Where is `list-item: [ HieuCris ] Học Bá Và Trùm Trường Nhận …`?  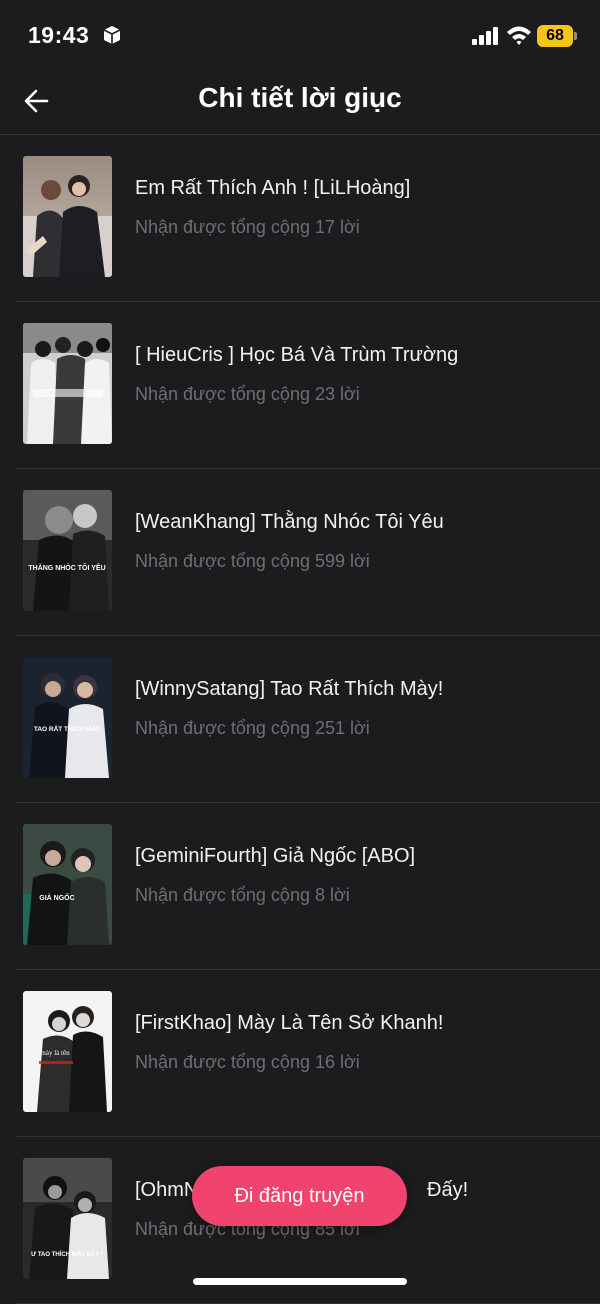
list-item: [ HieuCris ] Học Bá Và Trùm Trường Nhận … is located at coordinates (307, 385).